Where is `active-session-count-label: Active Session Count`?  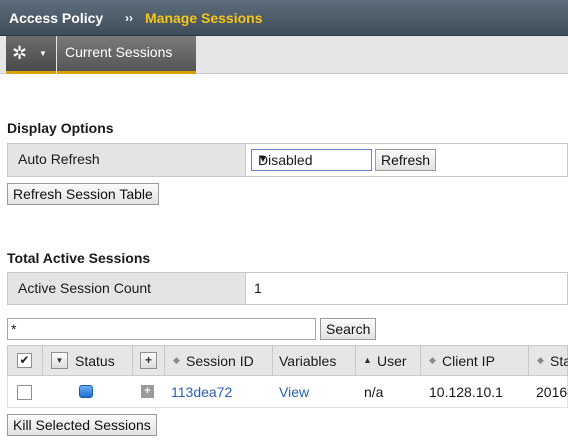 active-session-count-label: Active Session Count is located at coordinates (85, 288).